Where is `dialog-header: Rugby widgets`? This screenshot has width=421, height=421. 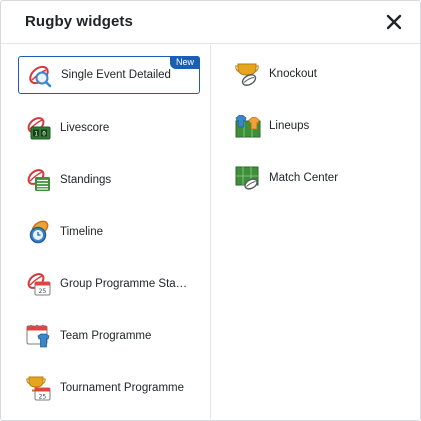
dialog-header: Rugby widgets is located at coordinates (210, 22).